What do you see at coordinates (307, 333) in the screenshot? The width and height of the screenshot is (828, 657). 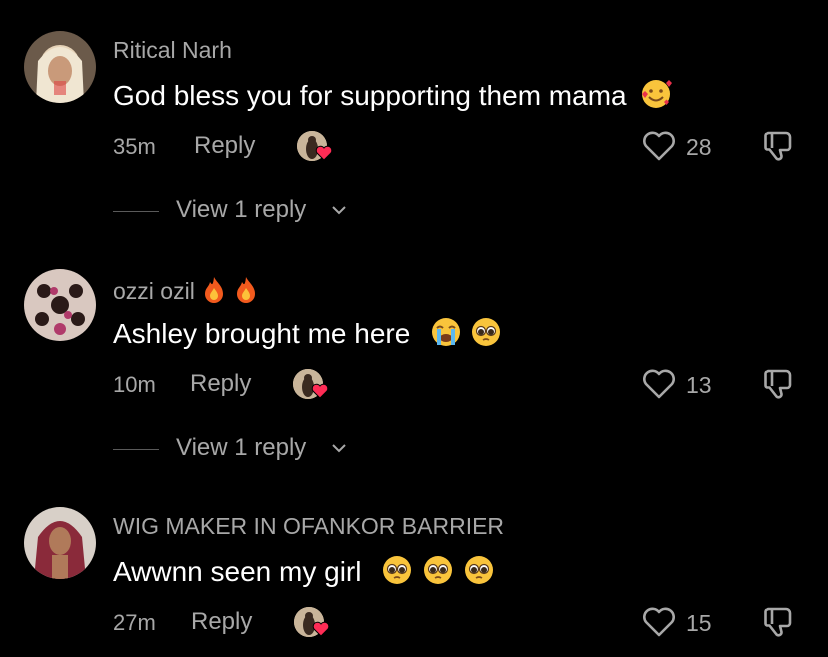 I see `comment-text: Ashley brought me here` at bounding box center [307, 333].